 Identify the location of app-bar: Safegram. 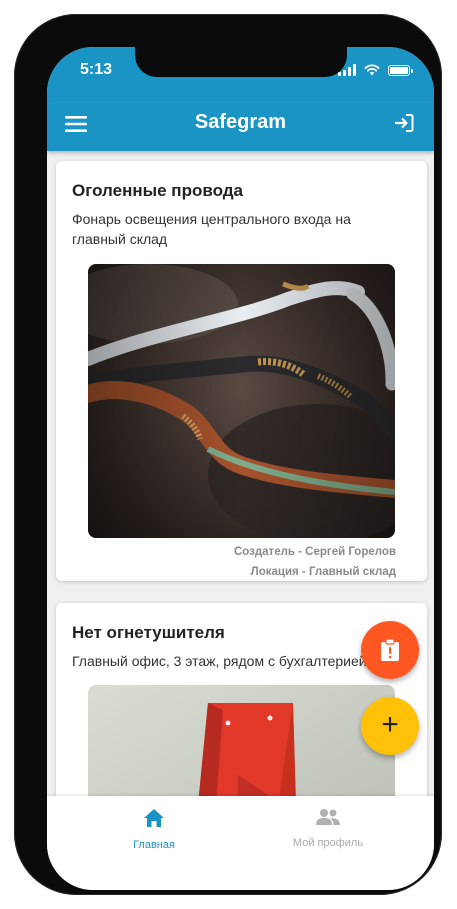
(240, 124).